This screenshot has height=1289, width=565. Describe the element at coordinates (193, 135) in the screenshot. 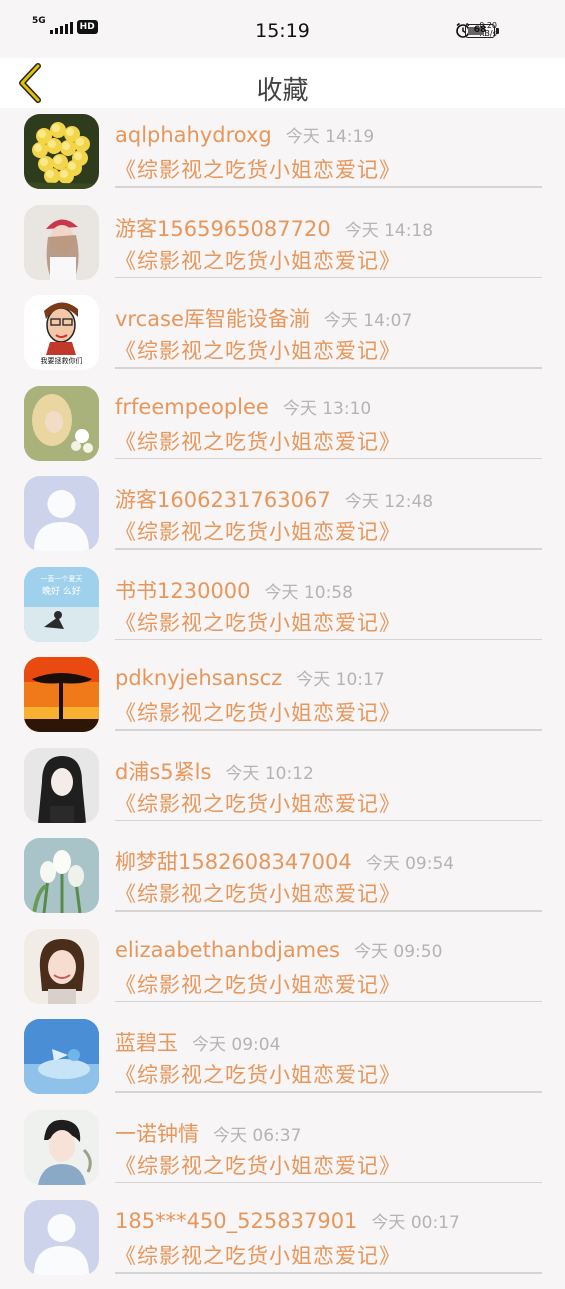

I see `user-name: aqlphahydroxg` at that location.